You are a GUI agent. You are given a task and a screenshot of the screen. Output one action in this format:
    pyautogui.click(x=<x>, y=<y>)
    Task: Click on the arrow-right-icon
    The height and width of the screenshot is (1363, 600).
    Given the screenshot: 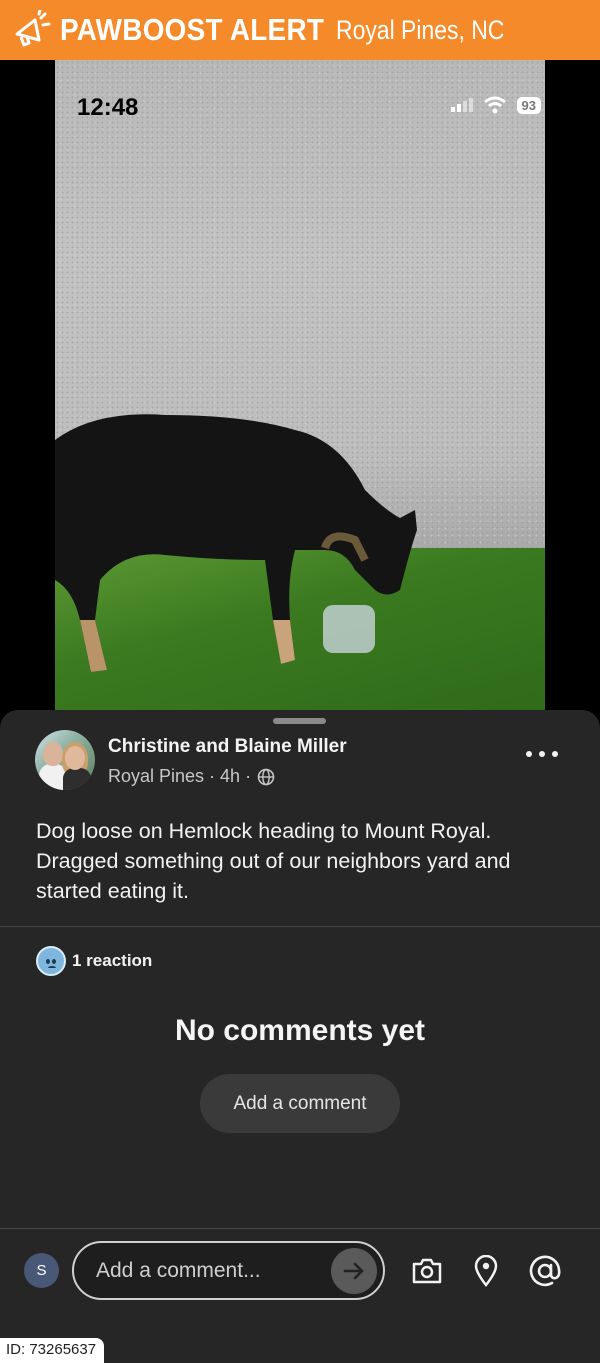 What is the action you would take?
    pyautogui.click(x=353, y=1271)
    